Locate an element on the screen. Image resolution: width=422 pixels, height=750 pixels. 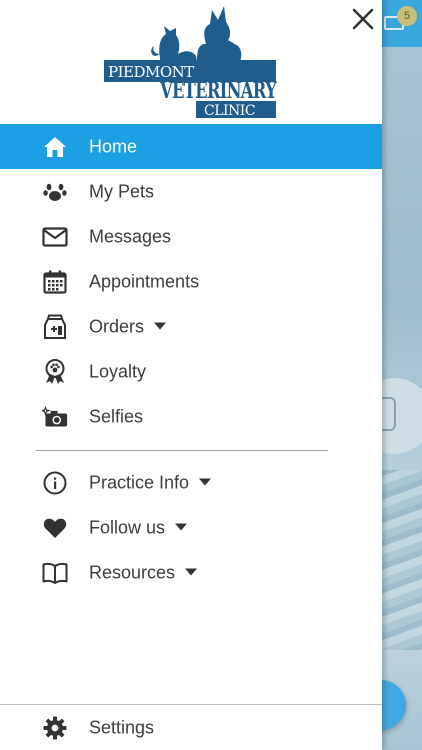
notification-badge: 5 is located at coordinates (407, 16).